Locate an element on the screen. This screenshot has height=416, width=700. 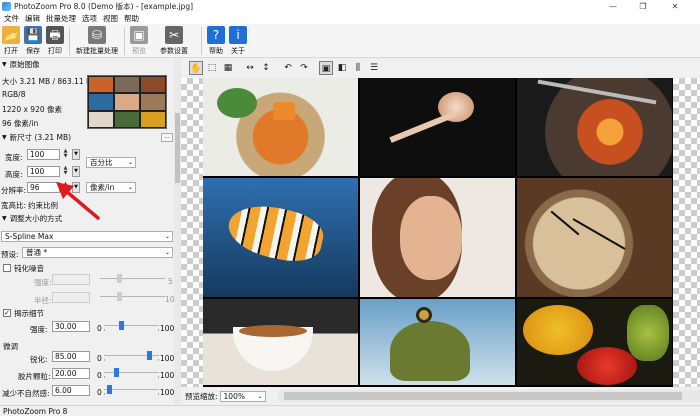
size-unit-select: 百分比 ⌄ is located at coordinates (111, 162).